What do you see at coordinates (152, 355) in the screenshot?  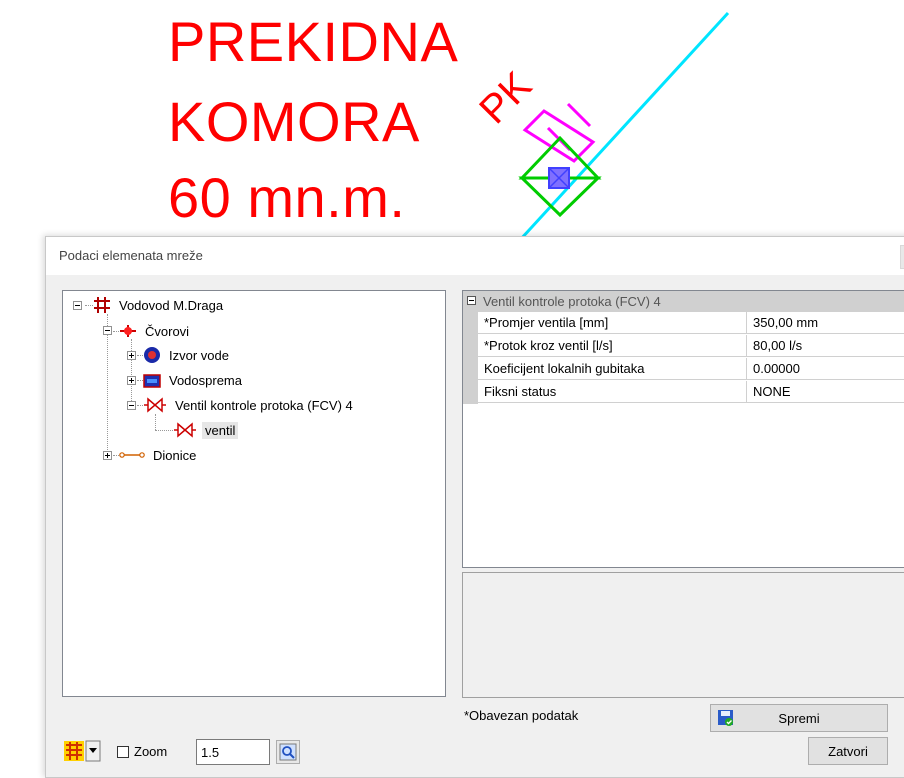 I see `water-source-icon` at bounding box center [152, 355].